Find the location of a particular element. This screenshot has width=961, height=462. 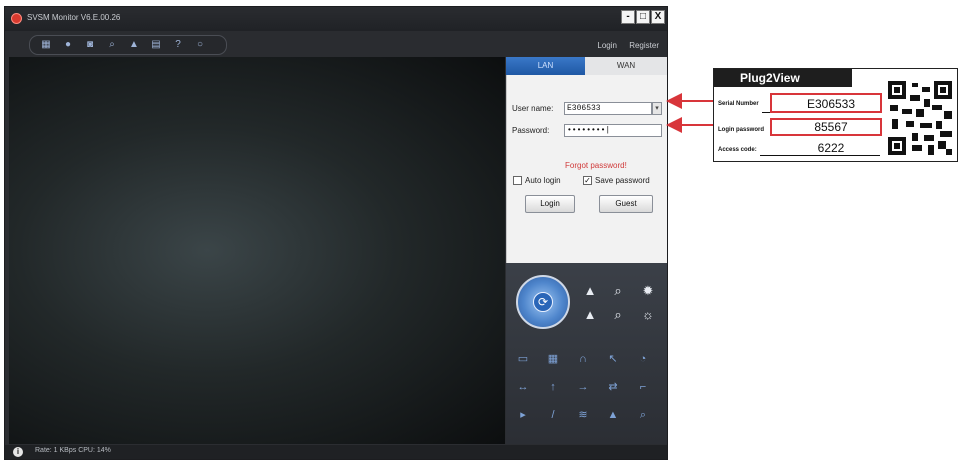

preset-icon: ⇄ is located at coordinates (613, 387).